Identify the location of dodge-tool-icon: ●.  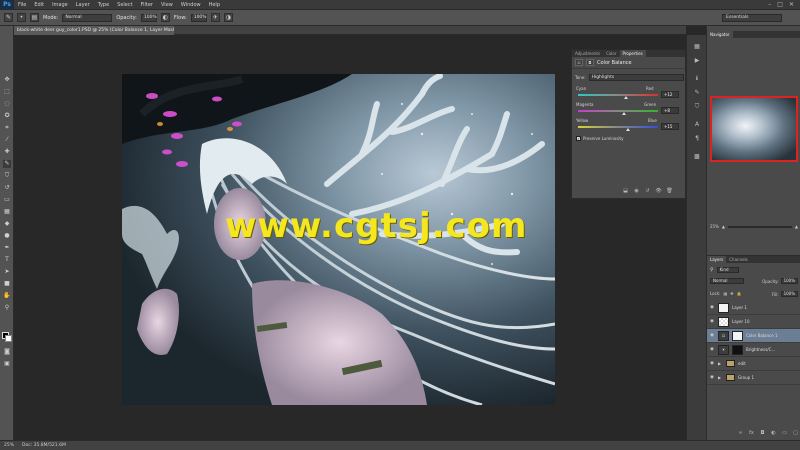
(7, 236).